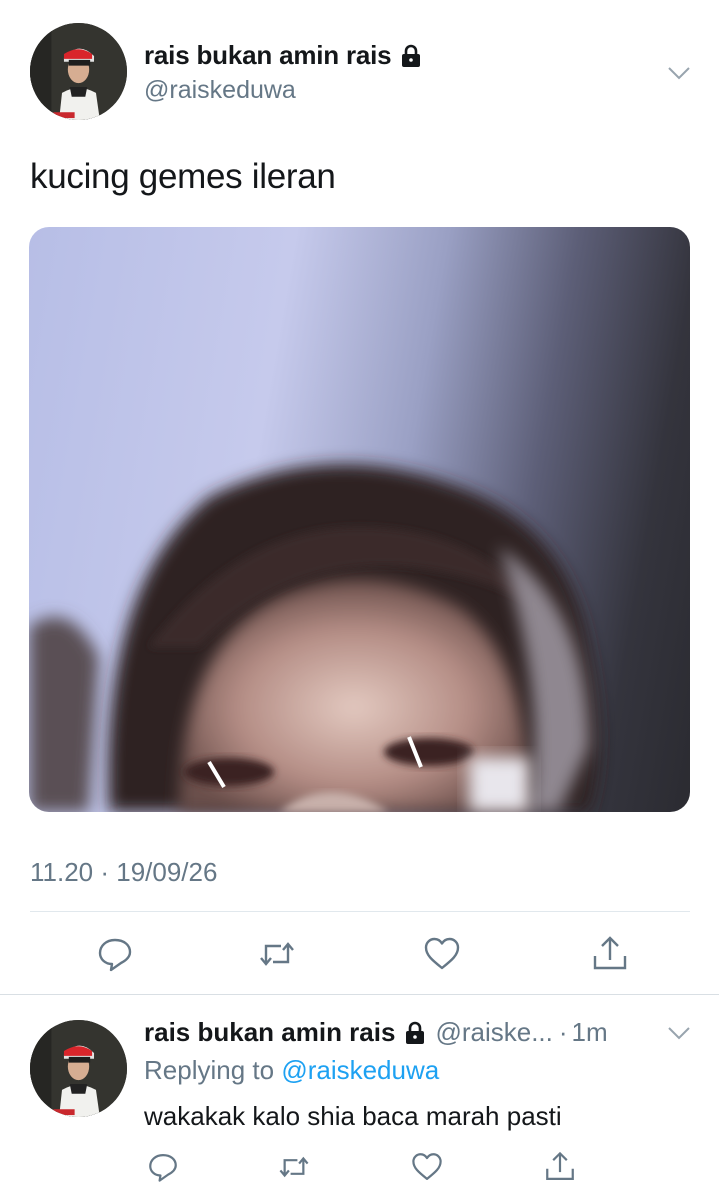  I want to click on author-avatar, so click(78, 71).